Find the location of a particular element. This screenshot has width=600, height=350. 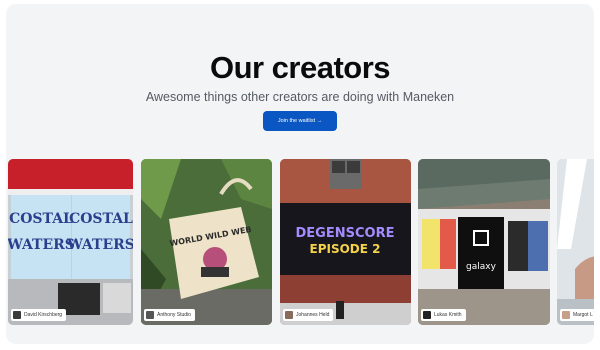

creator-card-4: galaxy Lukas Kmith is located at coordinates (484, 242).